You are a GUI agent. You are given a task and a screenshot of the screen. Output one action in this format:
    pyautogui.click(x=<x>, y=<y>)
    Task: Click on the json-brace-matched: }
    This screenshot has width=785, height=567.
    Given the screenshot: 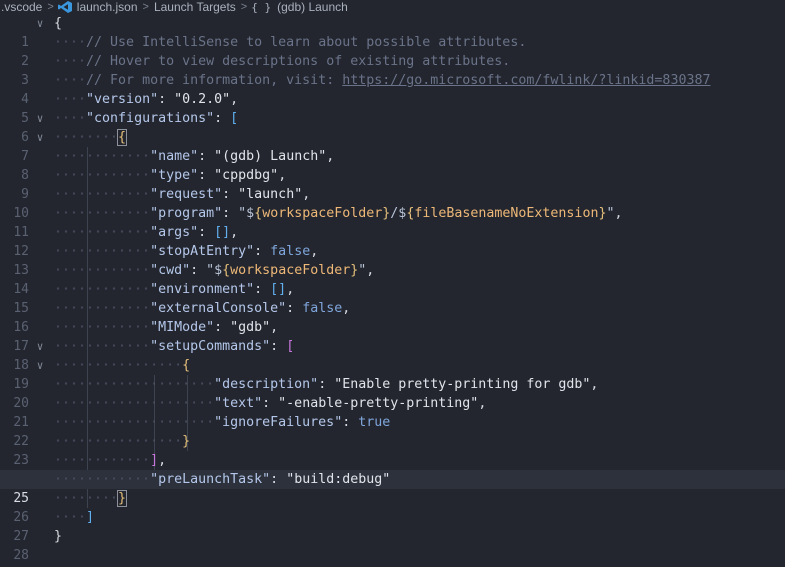 What is the action you would take?
    pyautogui.click(x=122, y=498)
    